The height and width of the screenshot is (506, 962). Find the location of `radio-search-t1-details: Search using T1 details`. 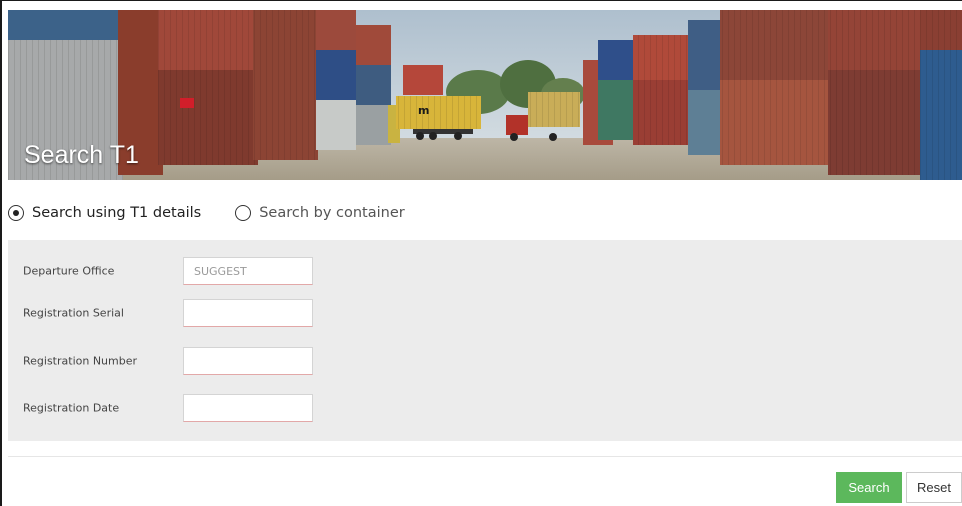

radio-search-t1-details: Search using T1 details is located at coordinates (104, 213).